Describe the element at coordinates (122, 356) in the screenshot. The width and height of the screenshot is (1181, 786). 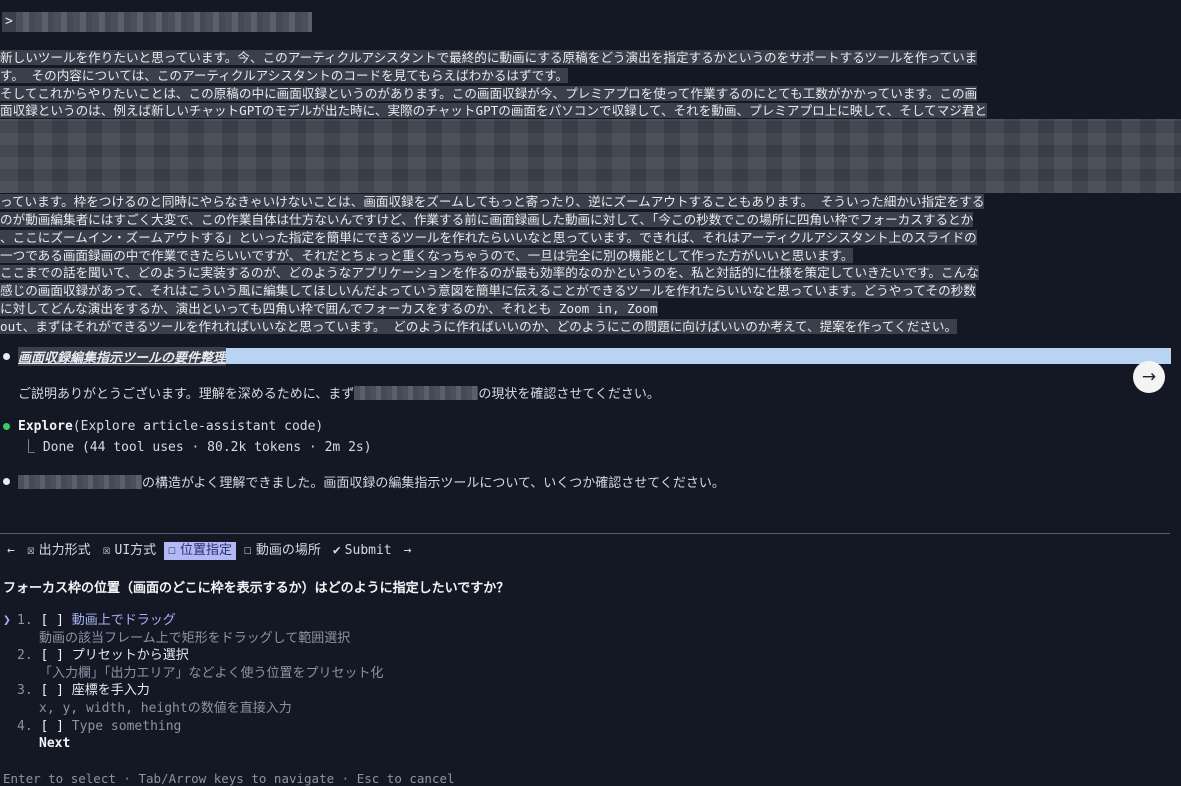
I see `heading-text: 画面収録編集指示ツールの要件整理` at that location.